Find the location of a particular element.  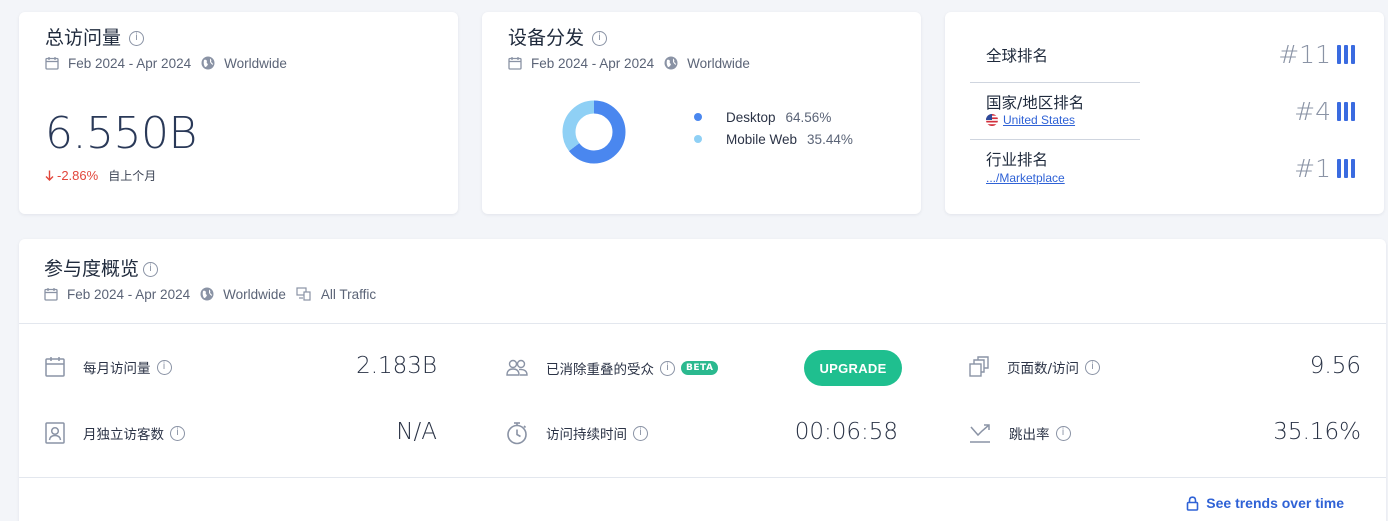

legend-desktop: Desktop 64.56% is located at coordinates (773, 117).